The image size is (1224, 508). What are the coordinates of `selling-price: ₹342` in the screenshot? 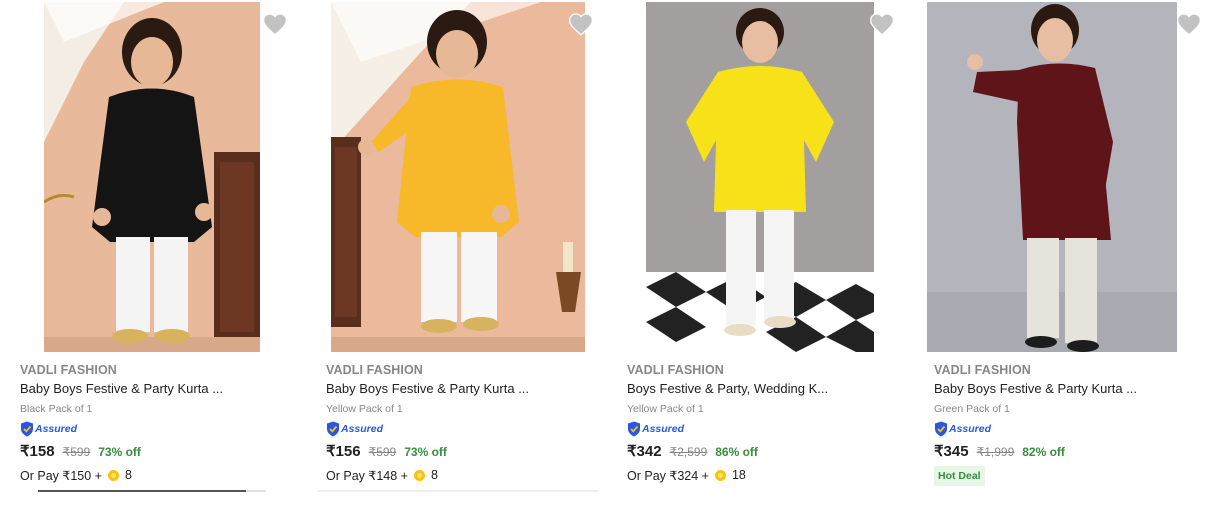 It's located at (644, 451).